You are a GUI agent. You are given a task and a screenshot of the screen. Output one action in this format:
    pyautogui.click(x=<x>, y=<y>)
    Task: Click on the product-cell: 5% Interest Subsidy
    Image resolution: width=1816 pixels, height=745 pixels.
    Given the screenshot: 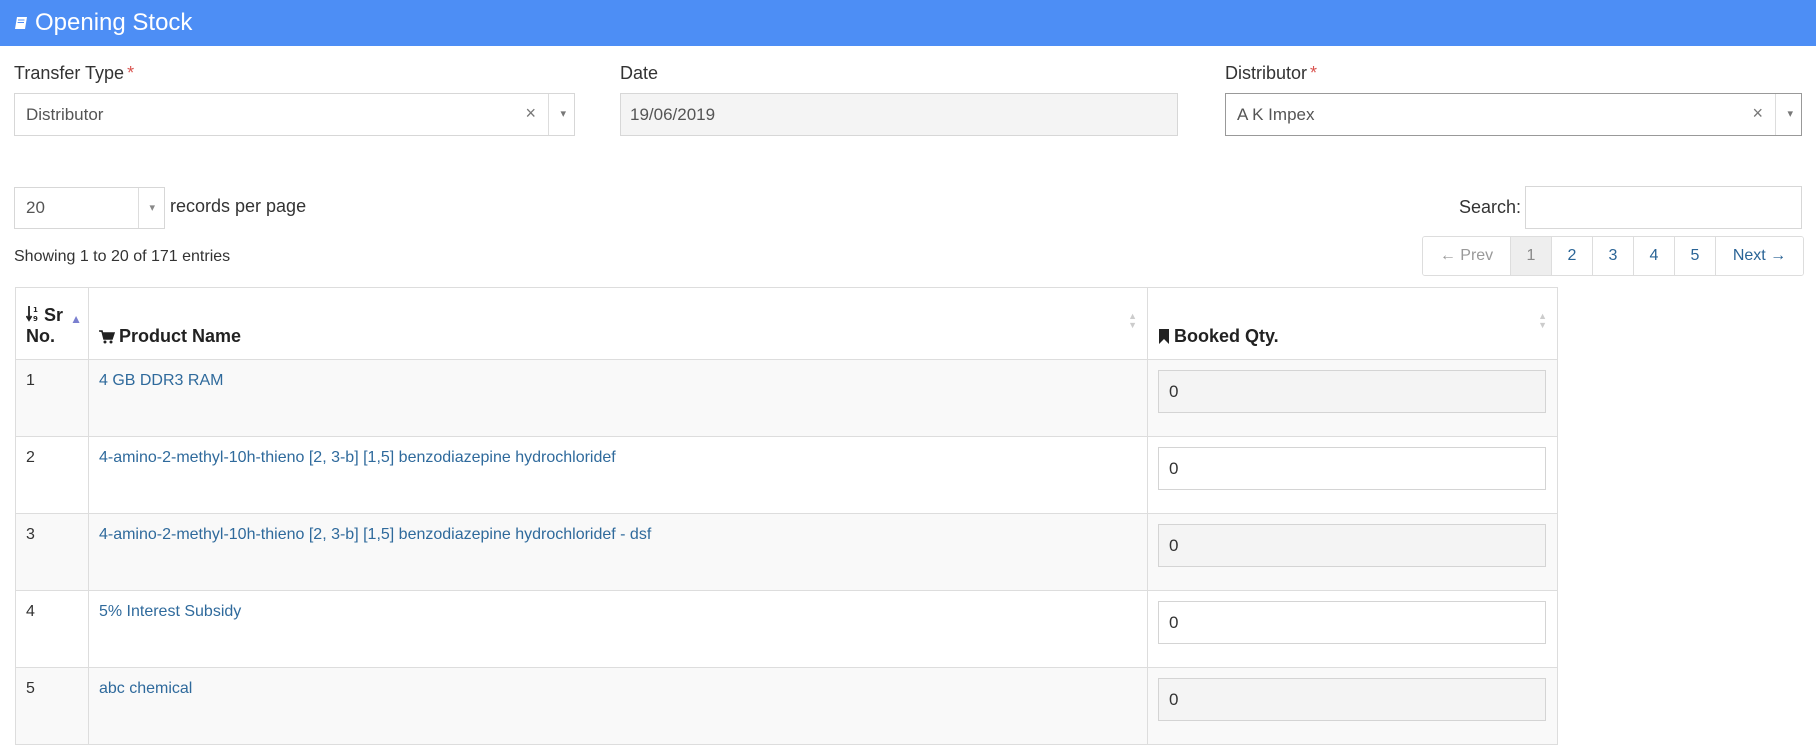 What is the action you would take?
    pyautogui.click(x=617, y=629)
    